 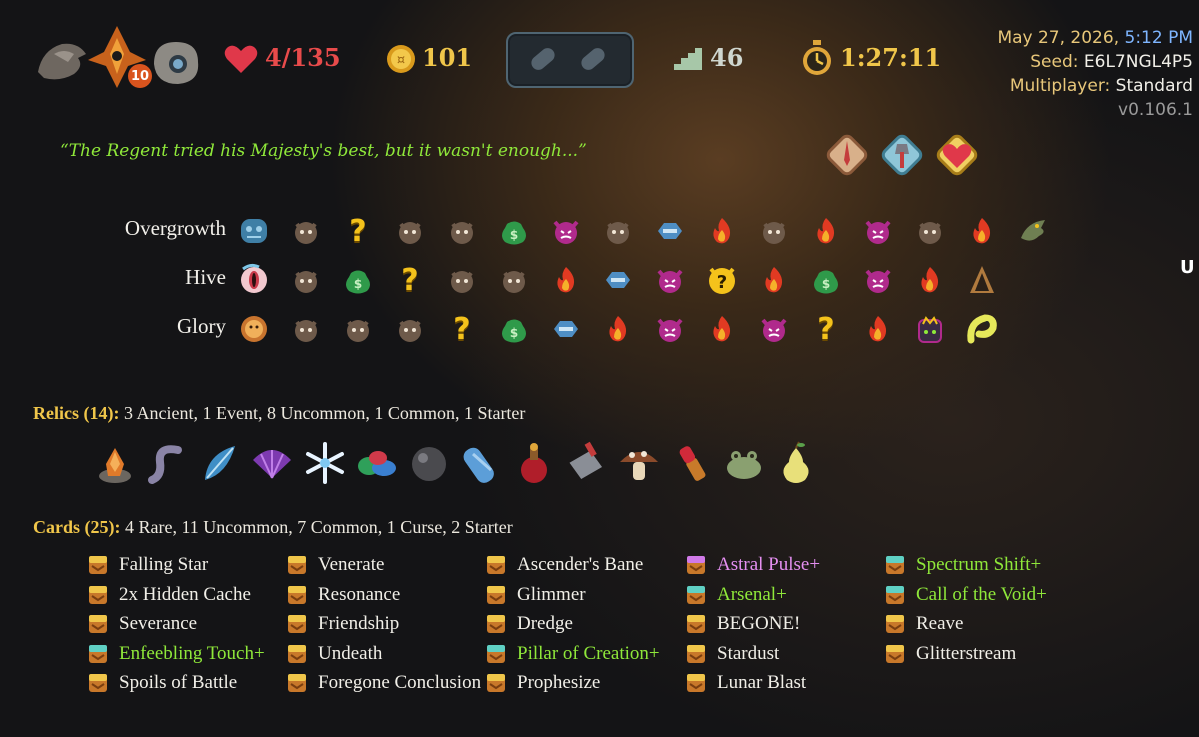 I want to click on card-entry: Pillar of Creation+, so click(x=572, y=654).